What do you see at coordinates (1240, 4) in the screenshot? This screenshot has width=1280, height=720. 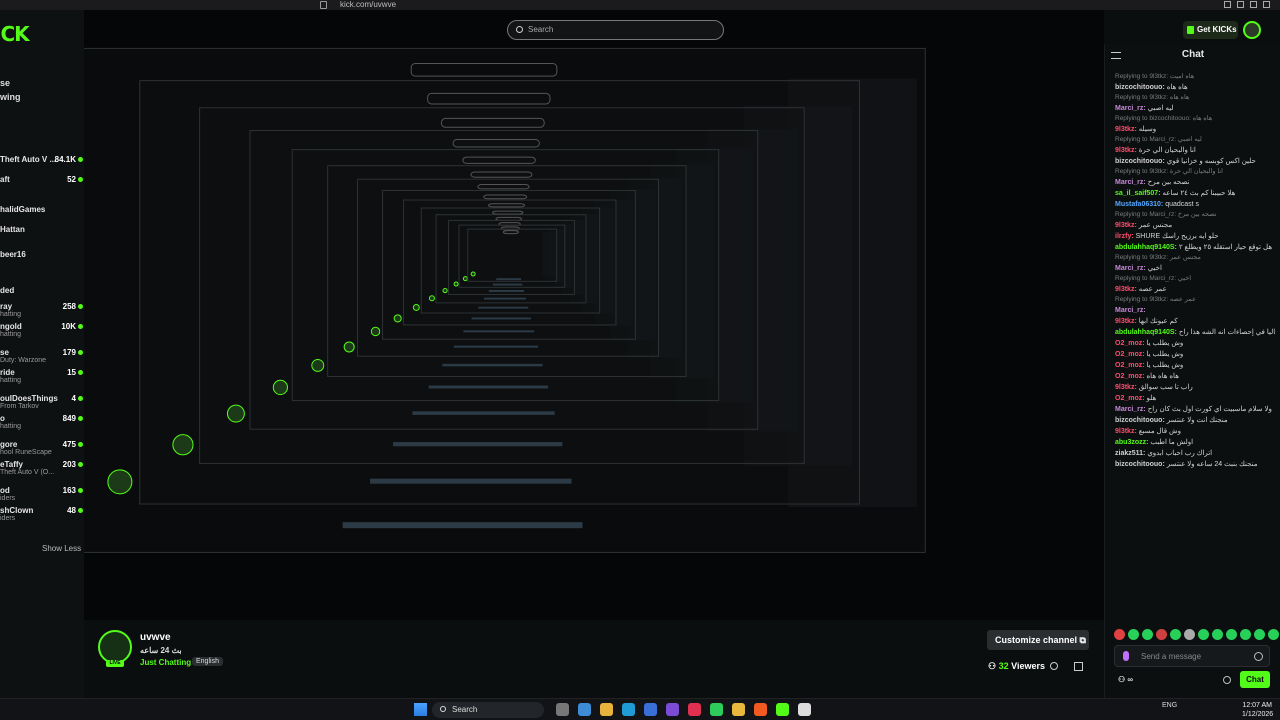 I see `minimize-icon` at bounding box center [1240, 4].